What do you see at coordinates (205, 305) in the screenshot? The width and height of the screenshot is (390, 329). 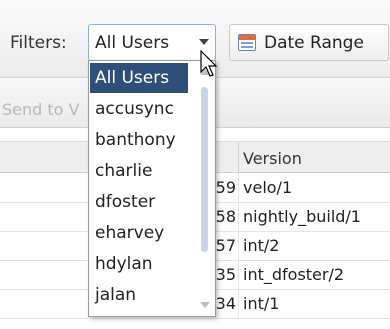 I see `scroll-down-icon` at bounding box center [205, 305].